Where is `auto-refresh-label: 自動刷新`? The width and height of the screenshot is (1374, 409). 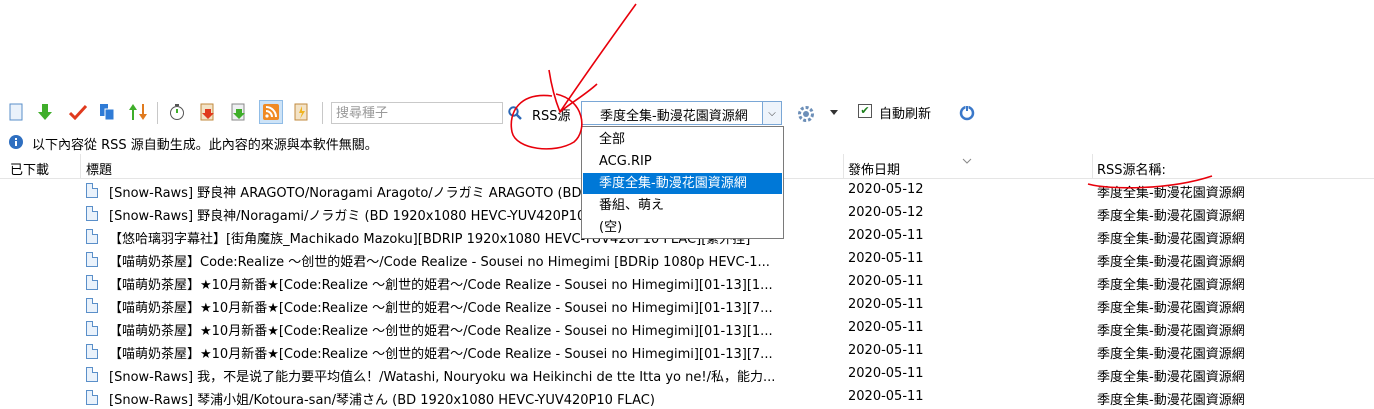
auto-refresh-label: 自動刷新 is located at coordinates (905, 114).